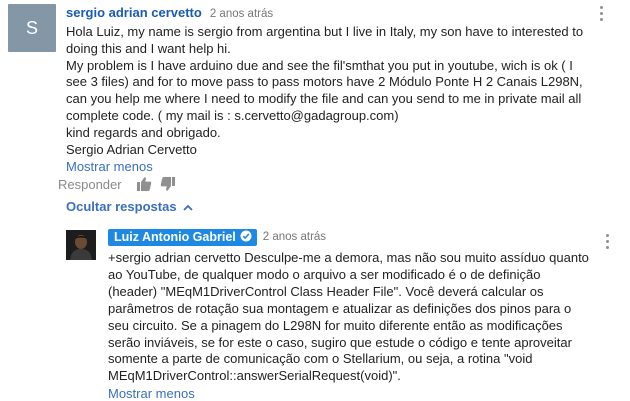 Image resolution: width=630 pixels, height=401 pixels. What do you see at coordinates (241, 14) in the screenshot?
I see `comment-timestamp: 2 anos atrás` at bounding box center [241, 14].